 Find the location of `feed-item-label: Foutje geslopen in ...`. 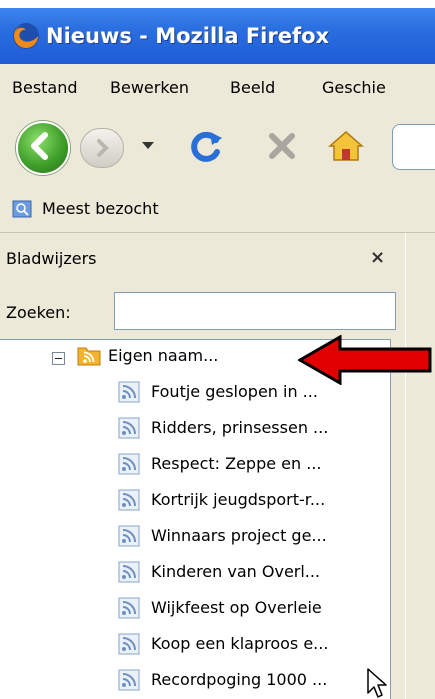

feed-item-label: Foutje geslopen in ... is located at coordinates (234, 391).